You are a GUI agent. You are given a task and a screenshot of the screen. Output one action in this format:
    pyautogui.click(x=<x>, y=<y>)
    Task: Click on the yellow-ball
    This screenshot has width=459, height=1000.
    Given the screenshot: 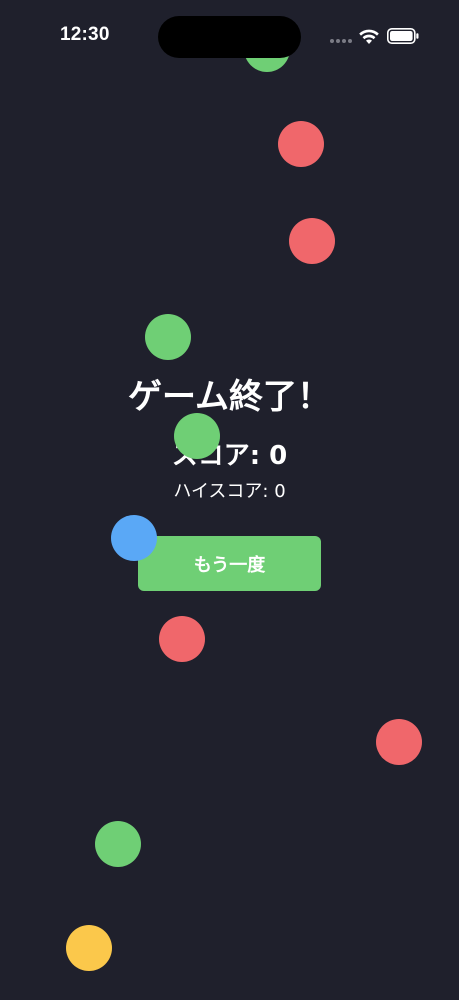 What is the action you would take?
    pyautogui.click(x=89, y=948)
    